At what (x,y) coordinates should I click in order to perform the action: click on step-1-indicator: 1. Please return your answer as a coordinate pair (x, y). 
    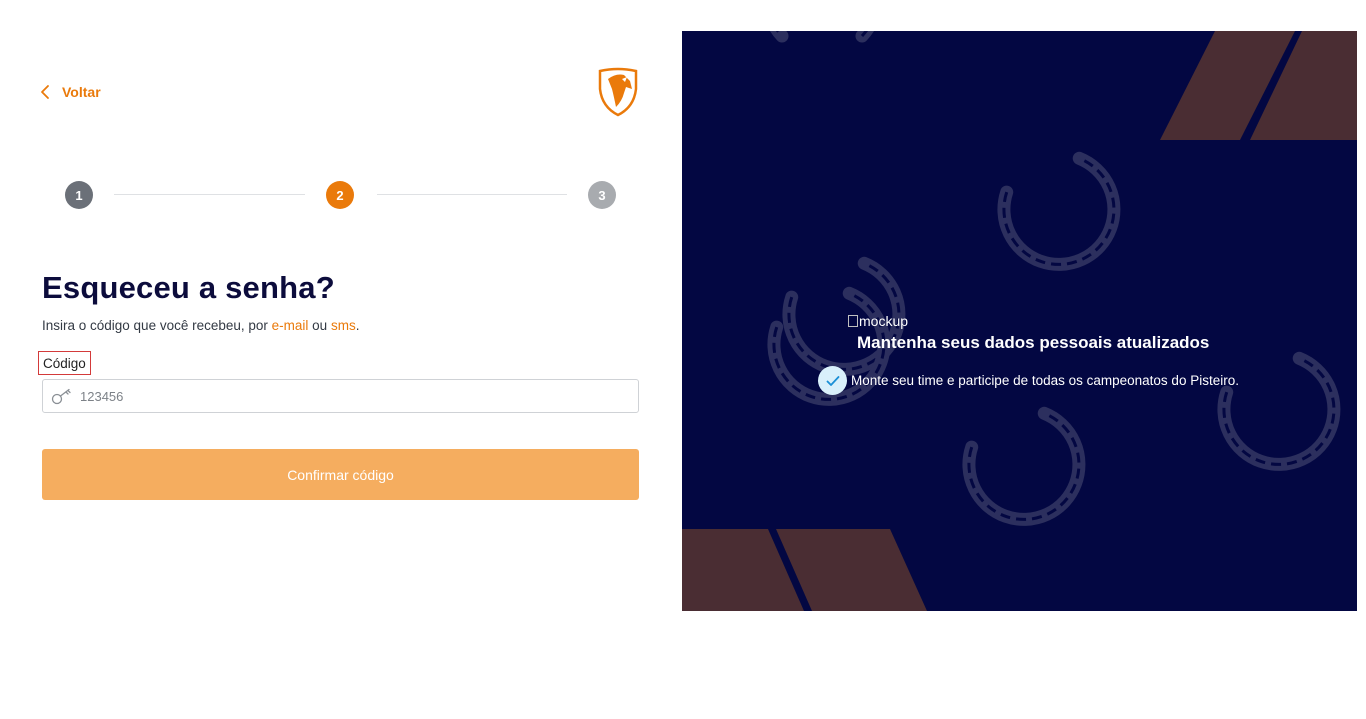
    Looking at the image, I should click on (79, 195).